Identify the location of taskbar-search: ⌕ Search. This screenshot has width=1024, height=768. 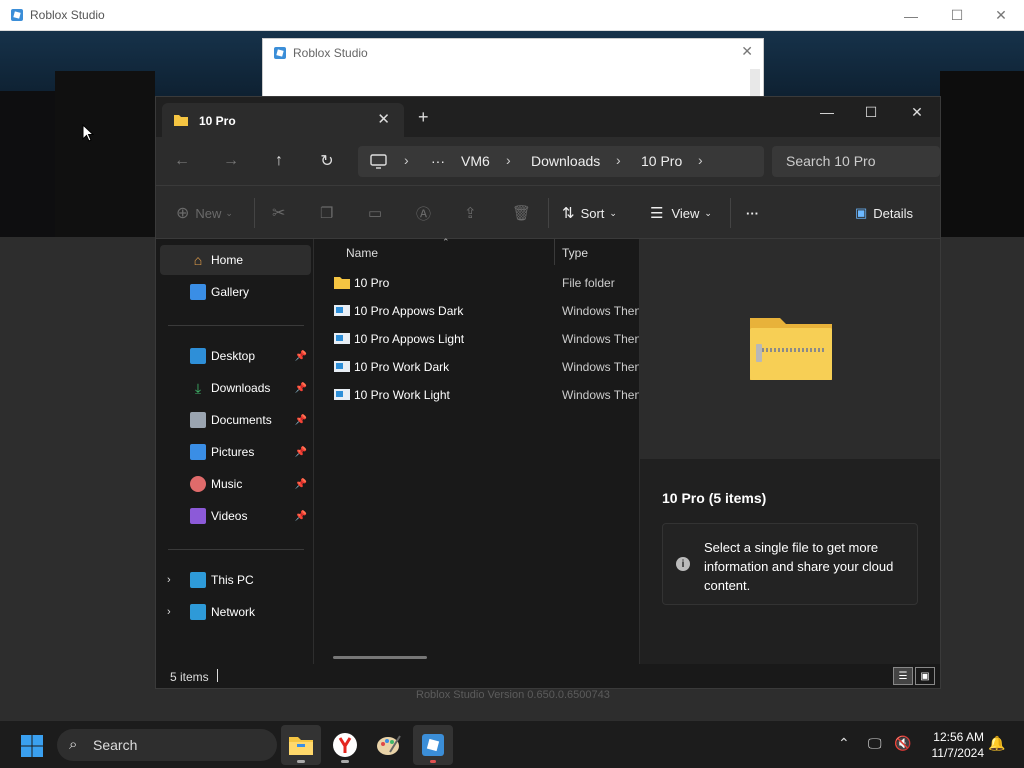
(167, 745).